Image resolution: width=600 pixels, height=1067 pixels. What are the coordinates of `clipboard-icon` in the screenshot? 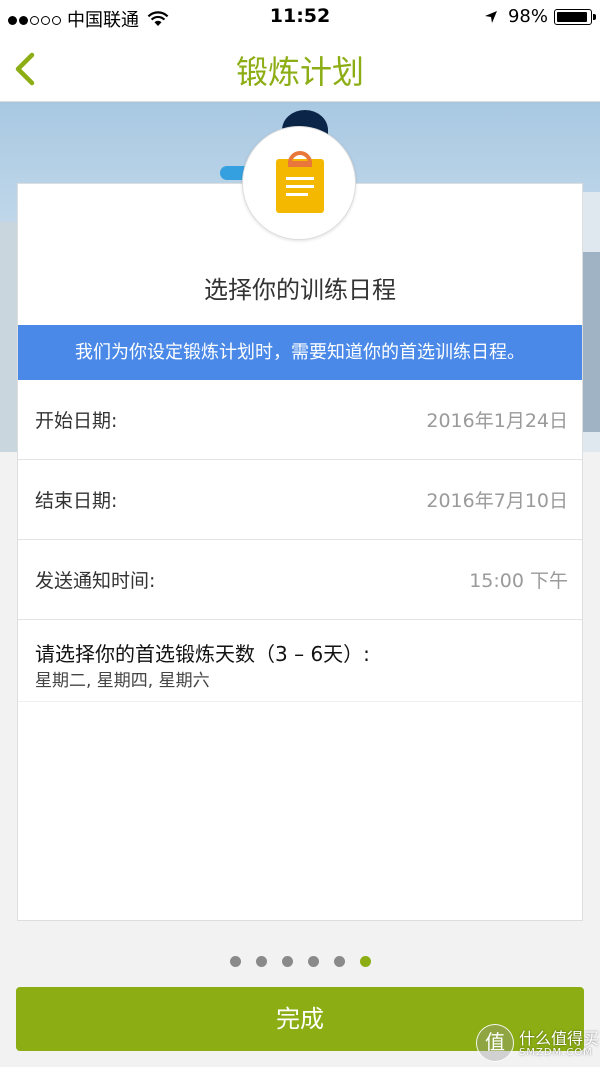 It's located at (300, 182).